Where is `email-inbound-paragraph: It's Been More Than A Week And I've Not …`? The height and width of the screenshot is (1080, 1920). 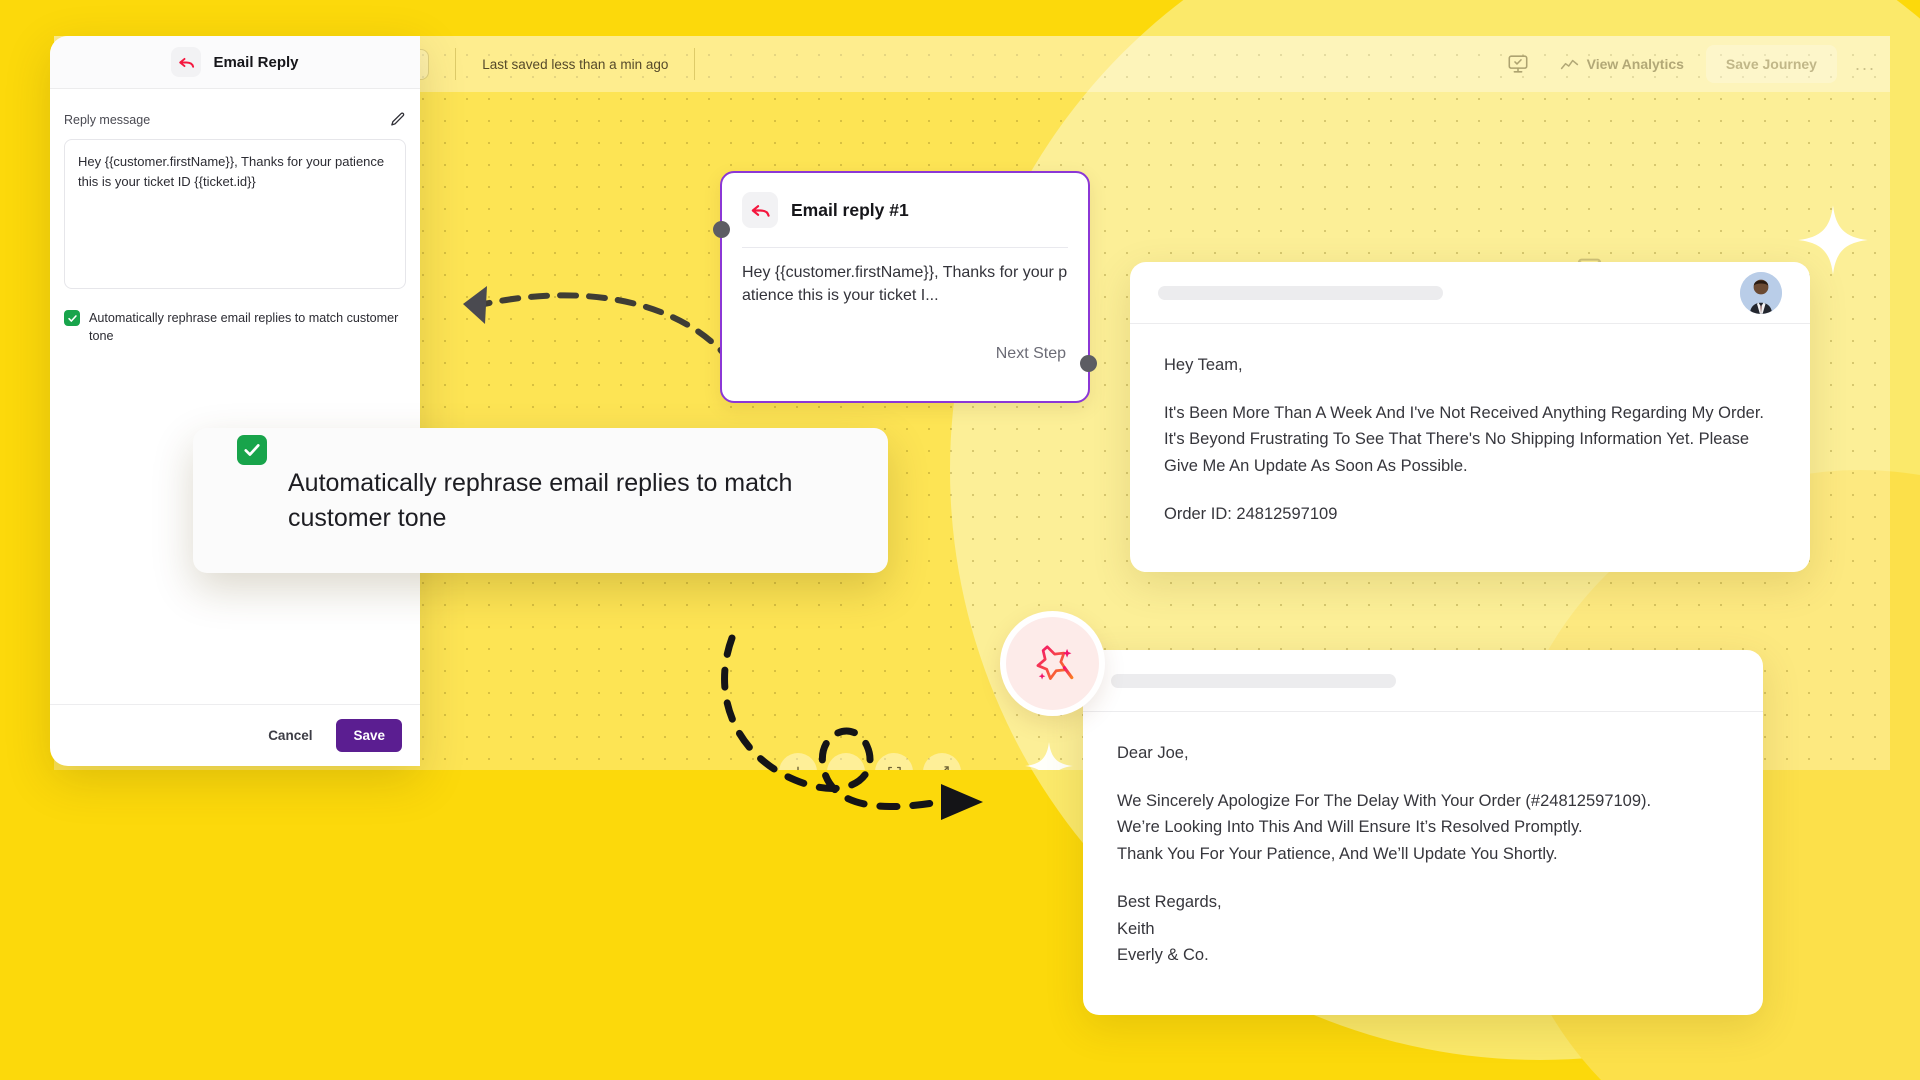
email-inbound-paragraph: It's Been More Than A Week And I've Not … is located at coordinates (1464, 439).